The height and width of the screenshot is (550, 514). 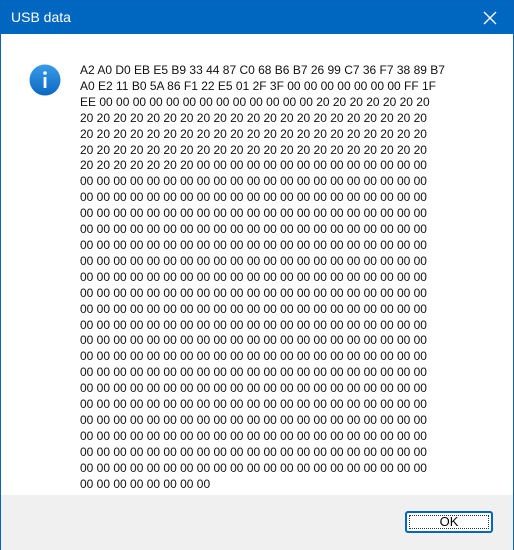 I want to click on ok-button: OK, so click(x=449, y=522).